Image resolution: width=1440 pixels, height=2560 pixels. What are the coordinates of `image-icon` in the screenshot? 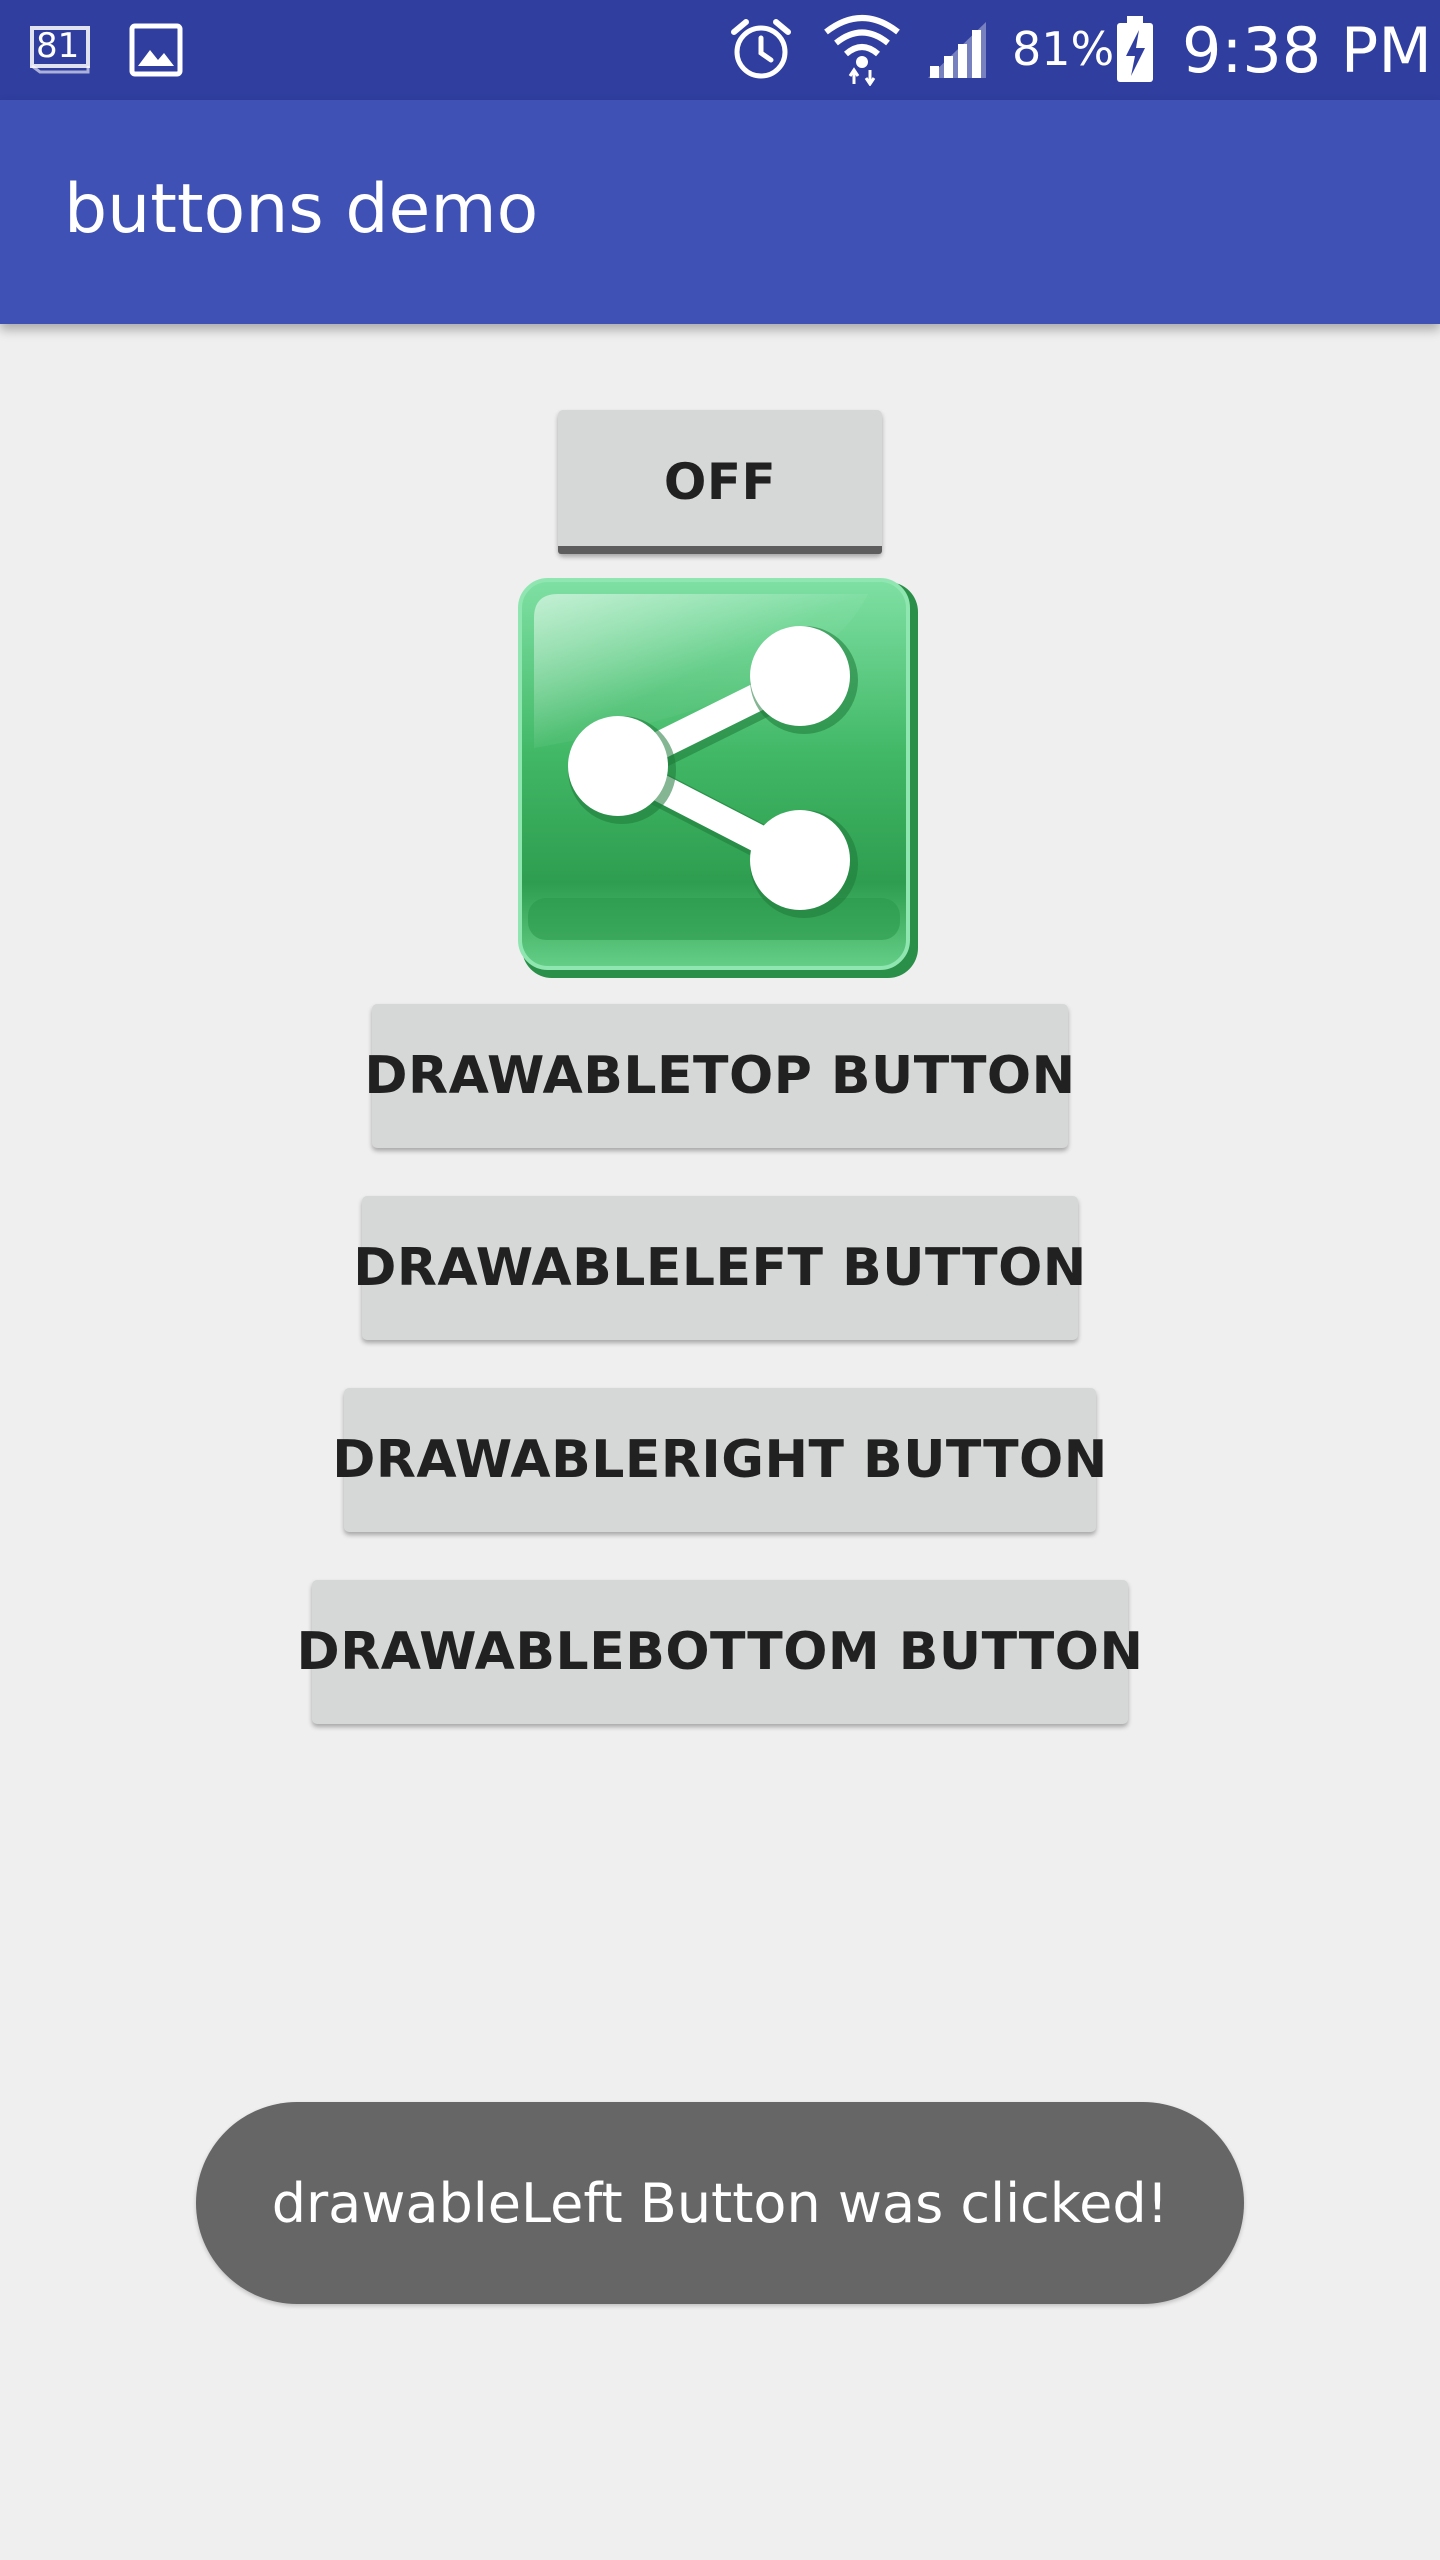 It's located at (156, 50).